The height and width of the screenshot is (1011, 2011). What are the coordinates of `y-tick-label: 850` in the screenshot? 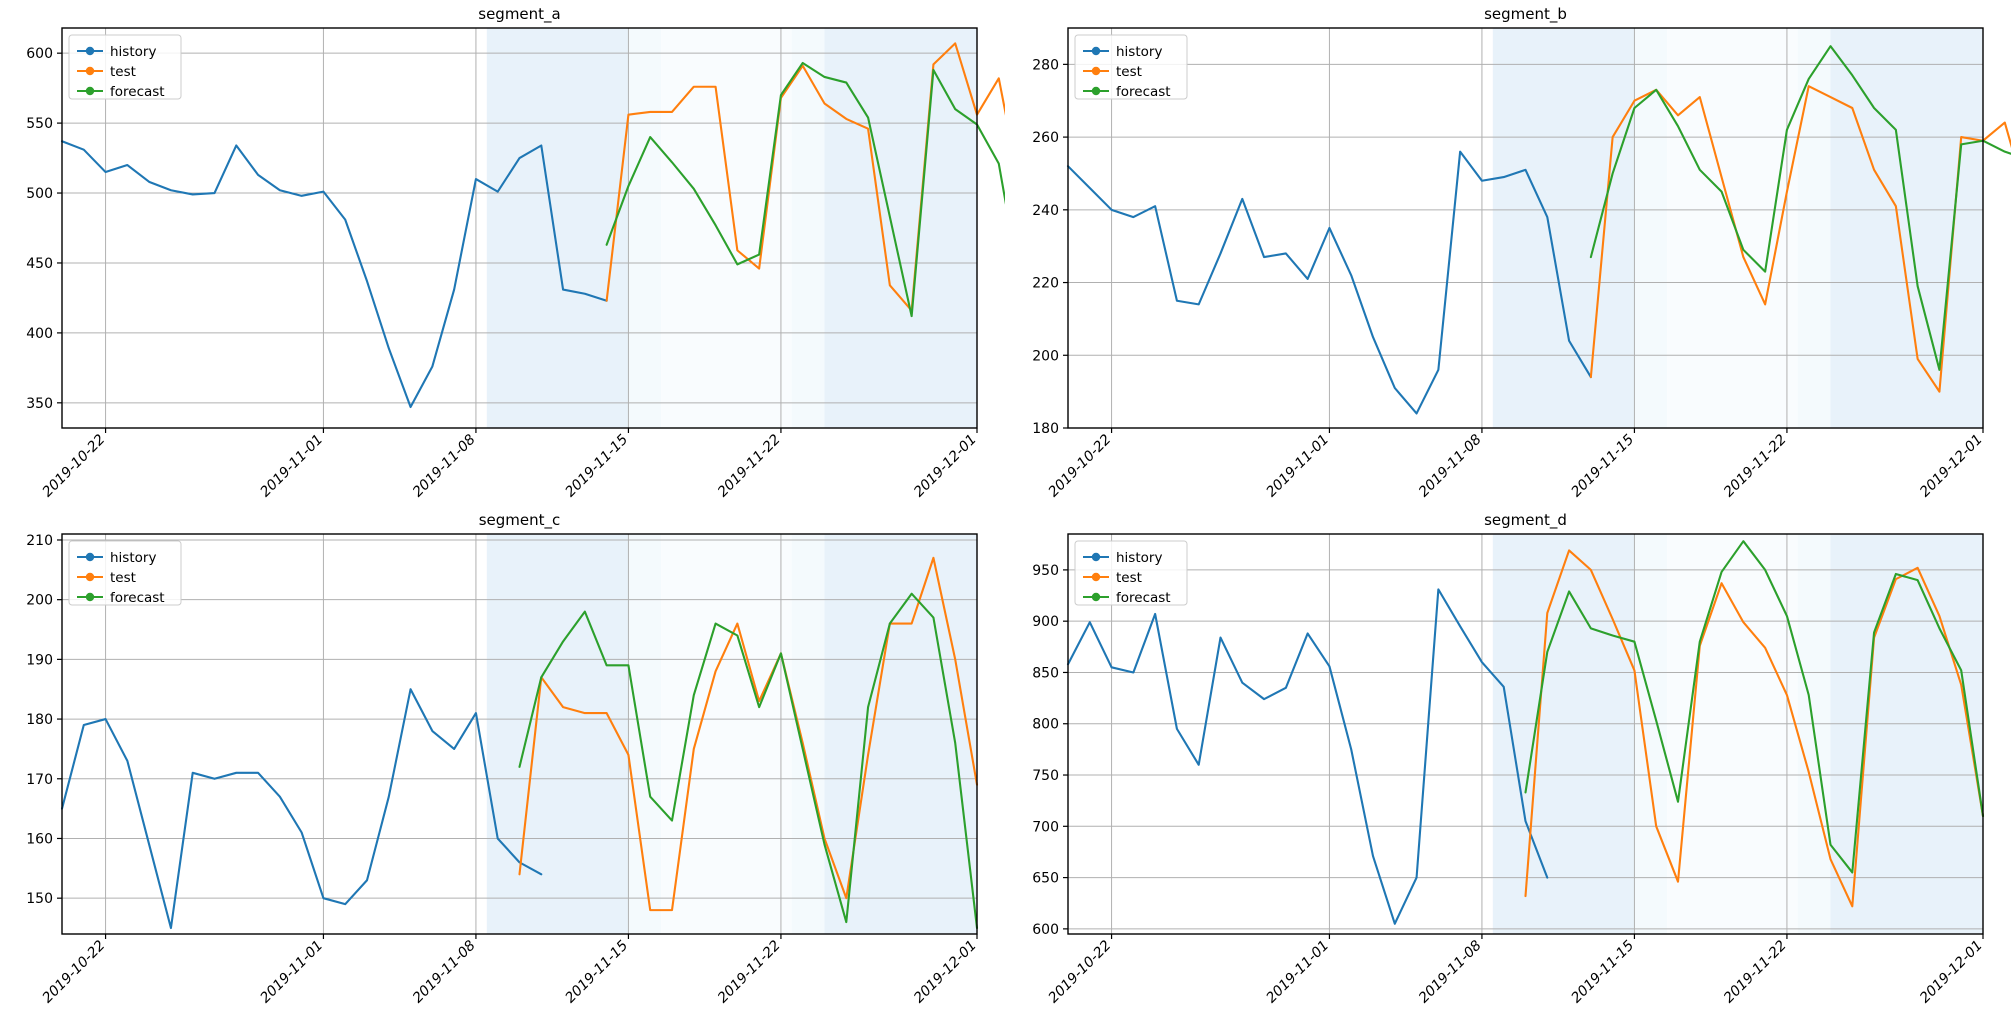 It's located at (1045, 673).